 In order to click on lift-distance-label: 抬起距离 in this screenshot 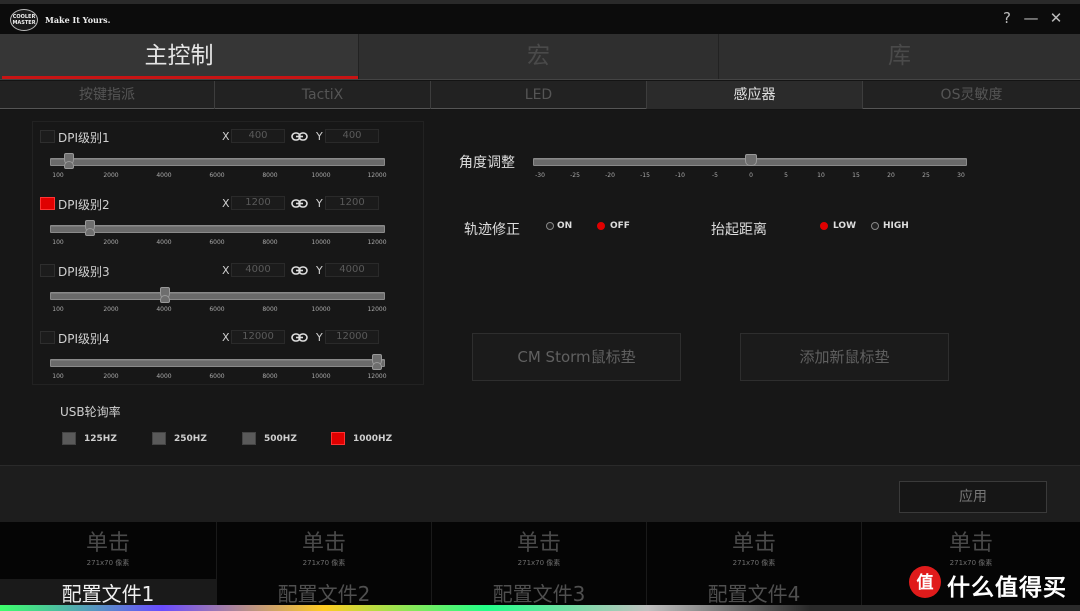, I will do `click(739, 230)`.